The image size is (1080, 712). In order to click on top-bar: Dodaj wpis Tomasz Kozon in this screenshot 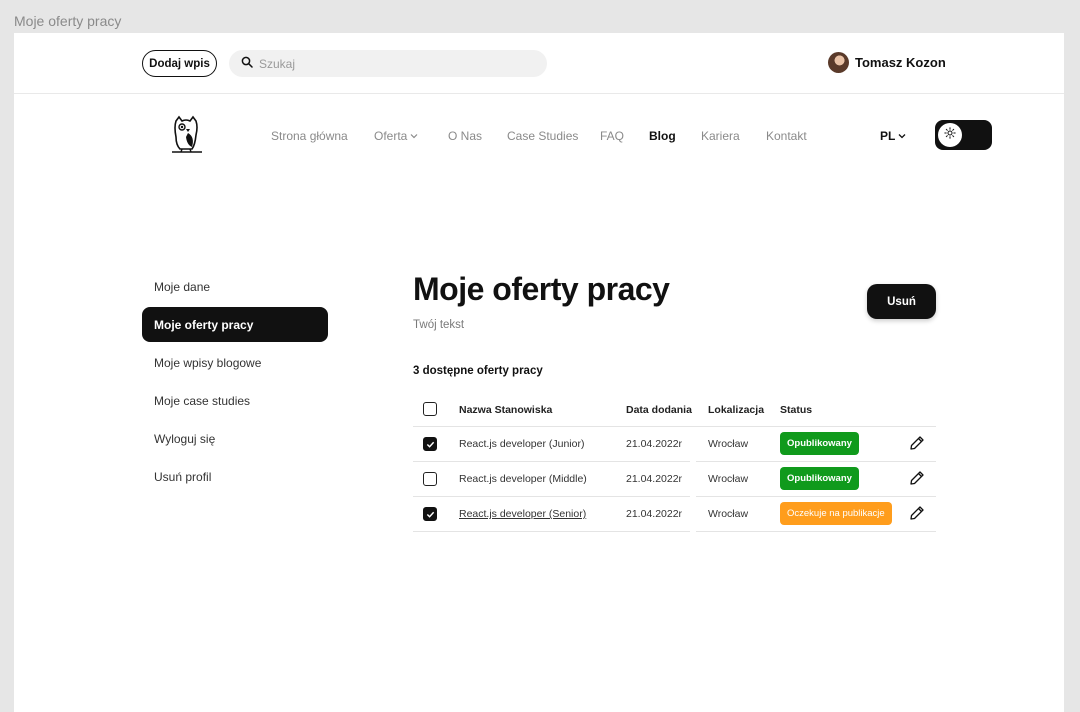, I will do `click(539, 63)`.